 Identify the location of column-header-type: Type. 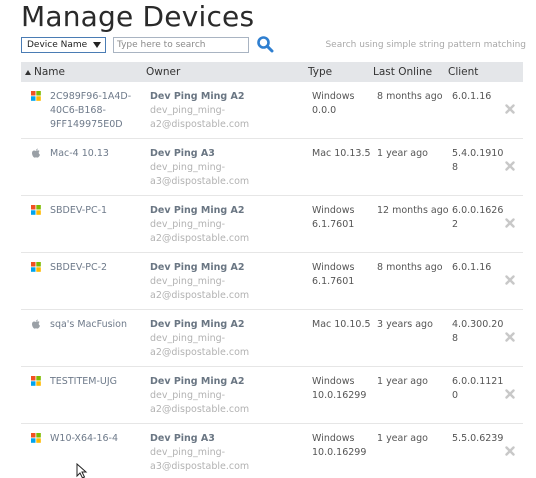
(320, 72).